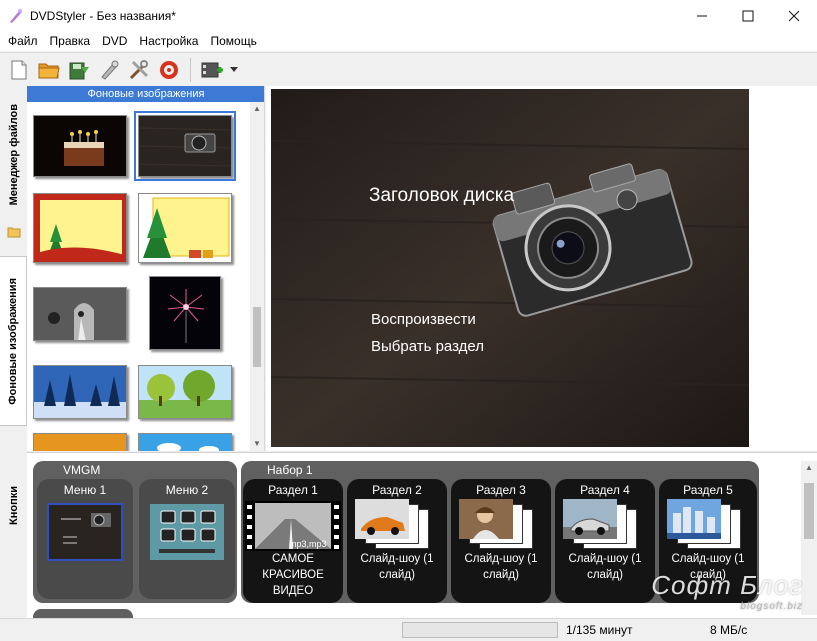 Image resolution: width=817 pixels, height=641 pixels. Describe the element at coordinates (605, 490) in the screenshot. I see `section-4-label: Раздел 4` at that location.